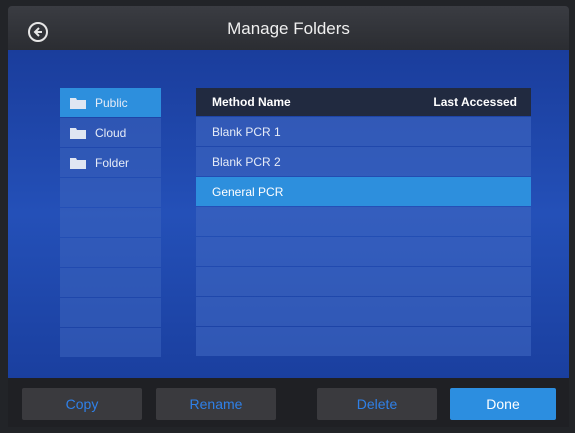  I want to click on table-row: Blank PCR 1, so click(363, 131).